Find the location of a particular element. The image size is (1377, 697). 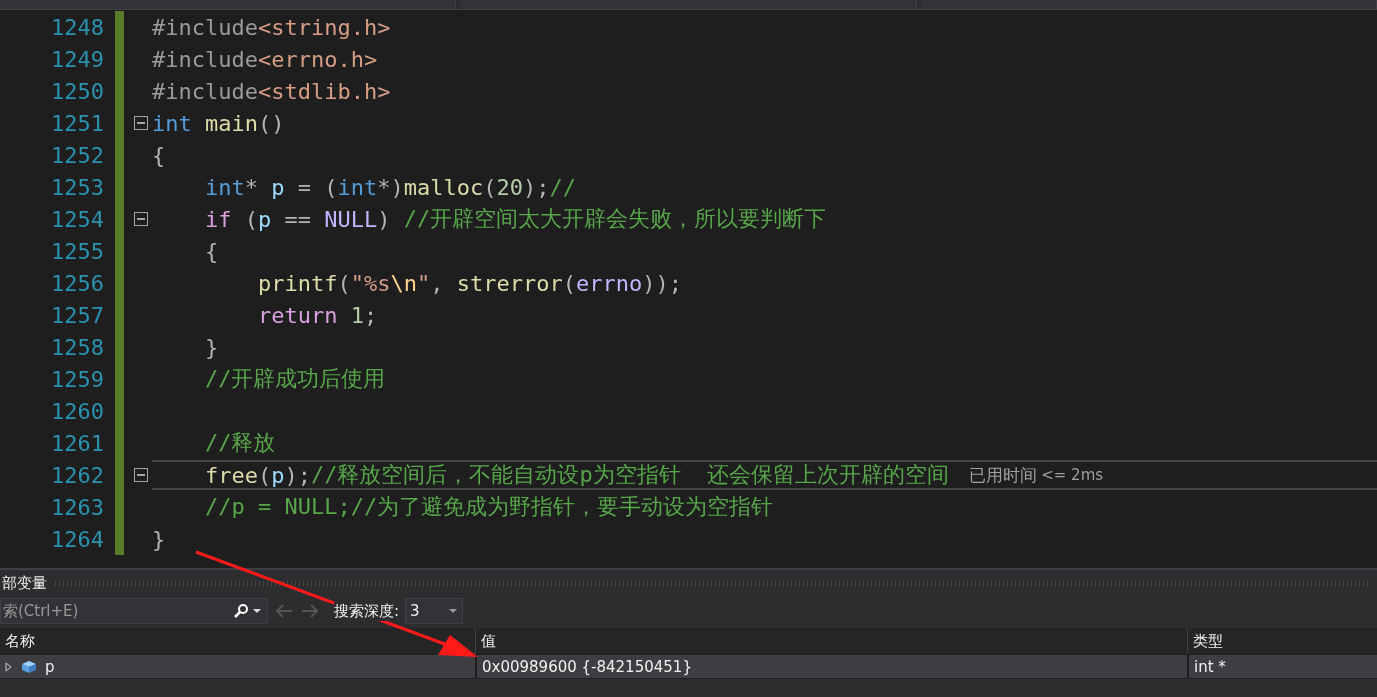

code-token: == is located at coordinates (297, 219).